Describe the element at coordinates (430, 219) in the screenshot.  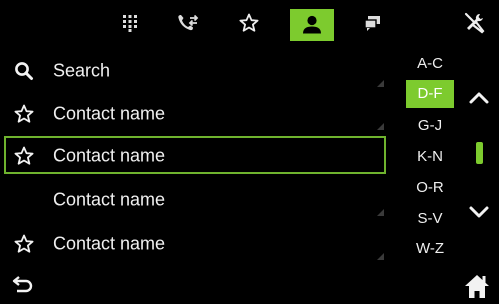
I see `alphabet-item-s-v: S-V` at that location.